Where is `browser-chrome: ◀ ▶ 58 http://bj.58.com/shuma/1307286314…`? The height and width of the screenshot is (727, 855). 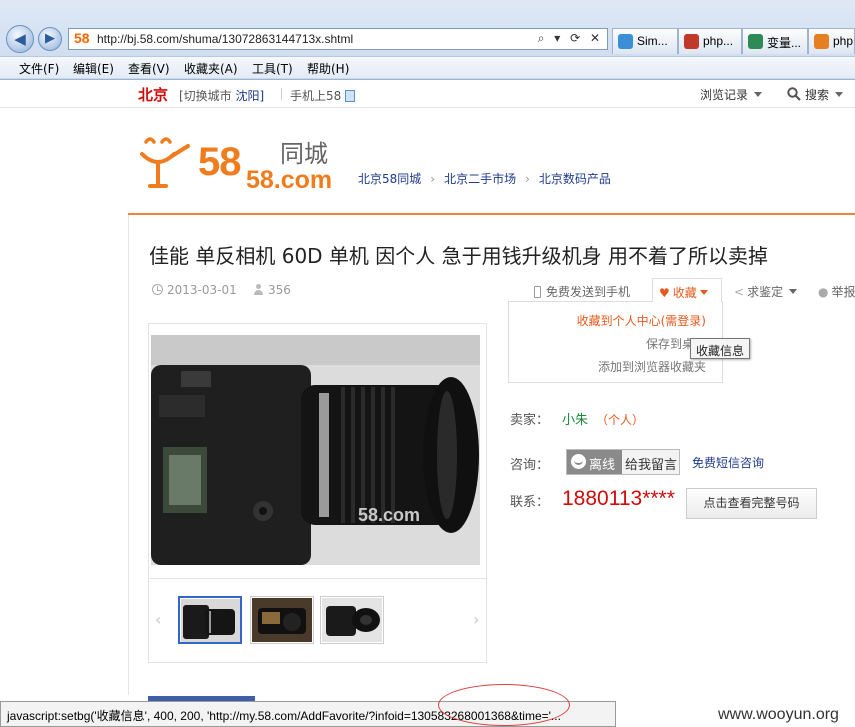 browser-chrome: ◀ ▶ 58 http://bj.58.com/shuma/1307286314… is located at coordinates (427, 40).